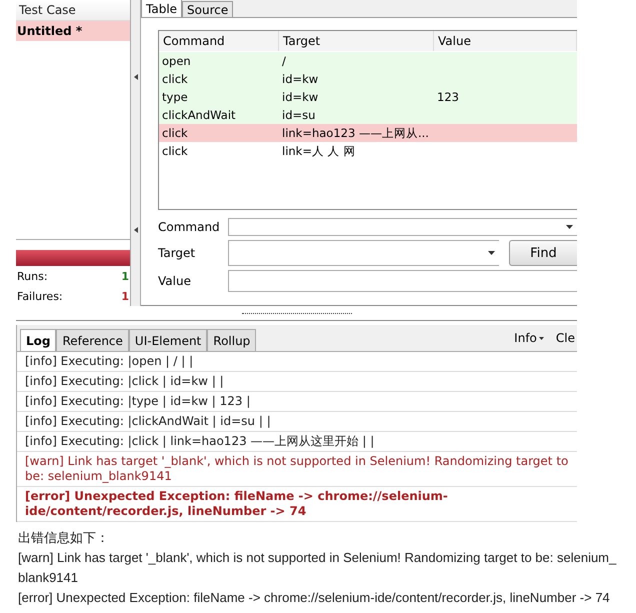 Image resolution: width=636 pixels, height=613 pixels. What do you see at coordinates (314, 598) in the screenshot?
I see `article-paragraph: [error] Unexpected Exception: fileName -> chrome://selenium-ide/content/recorder.js, lineNumber -> 74` at bounding box center [314, 598].